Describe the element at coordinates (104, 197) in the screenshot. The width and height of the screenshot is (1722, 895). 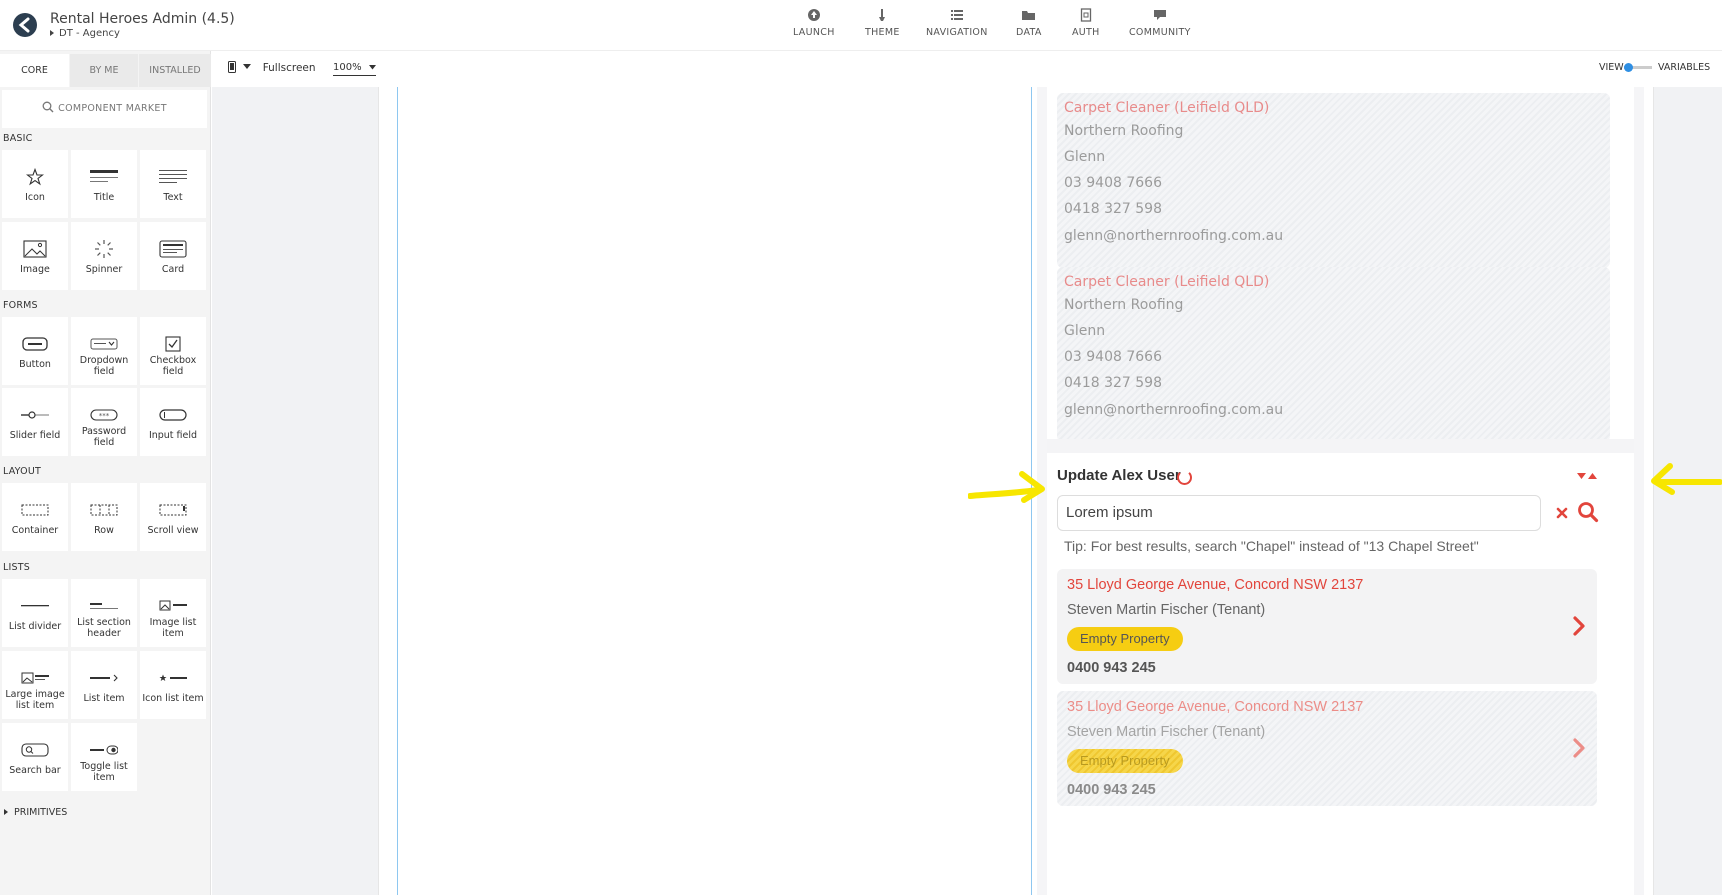
I see `component-title-label: Title` at that location.